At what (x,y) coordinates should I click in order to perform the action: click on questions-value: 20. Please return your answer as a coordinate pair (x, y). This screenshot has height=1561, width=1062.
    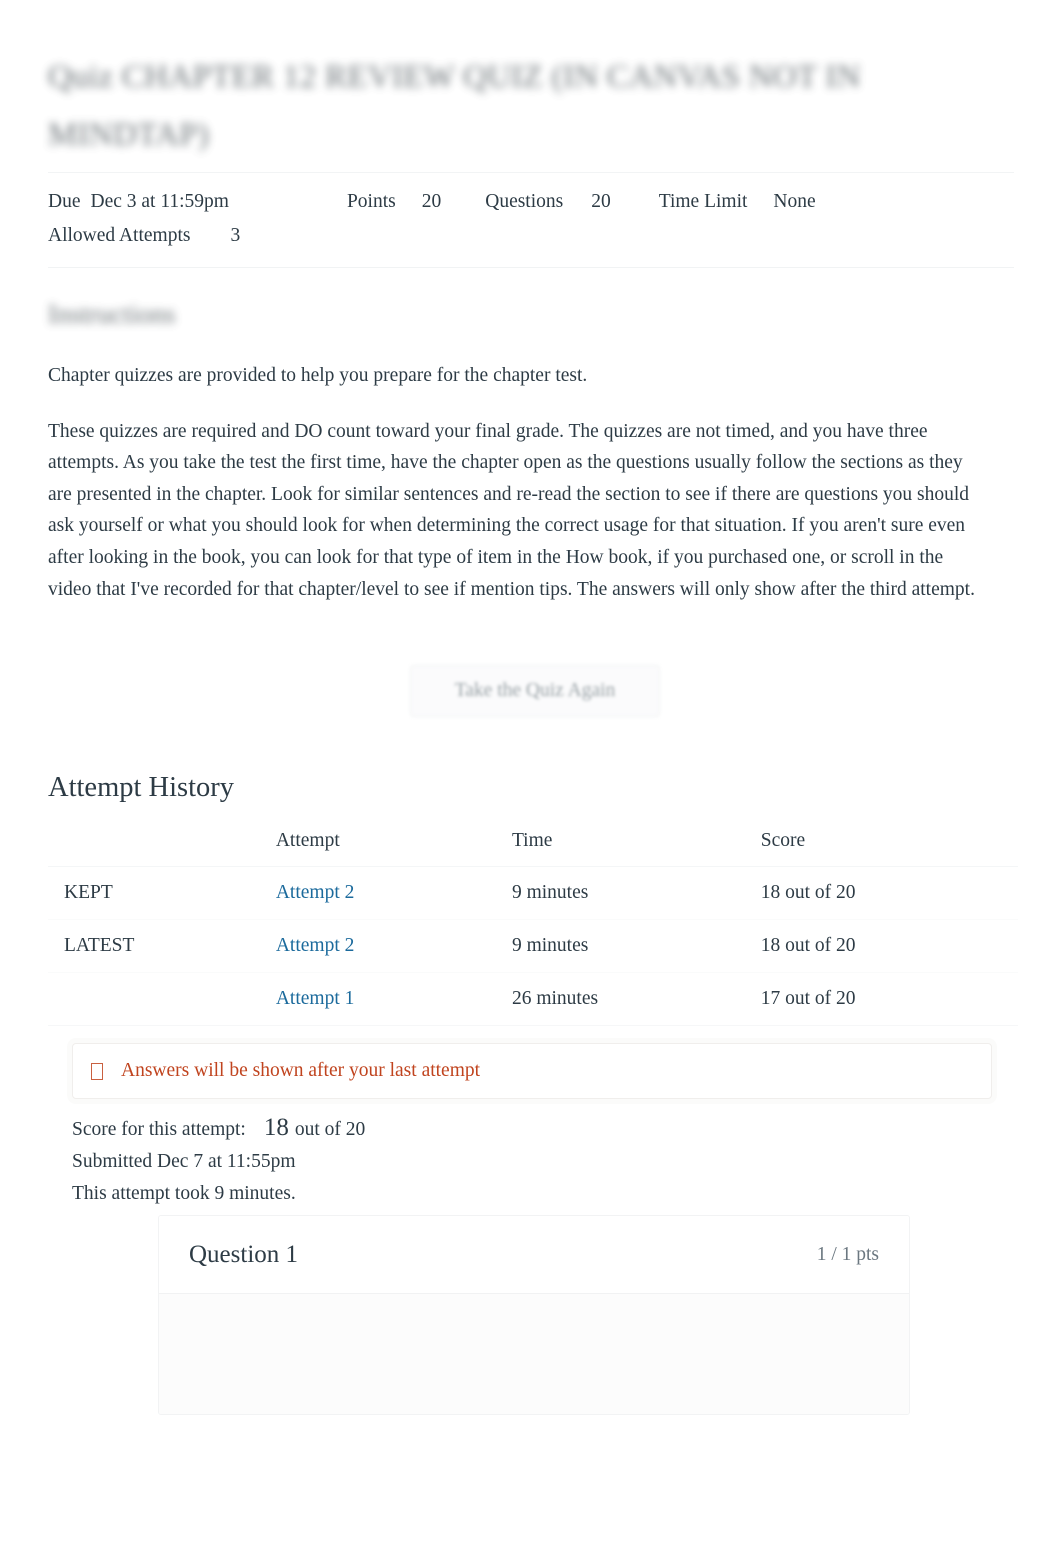
    Looking at the image, I should click on (601, 201).